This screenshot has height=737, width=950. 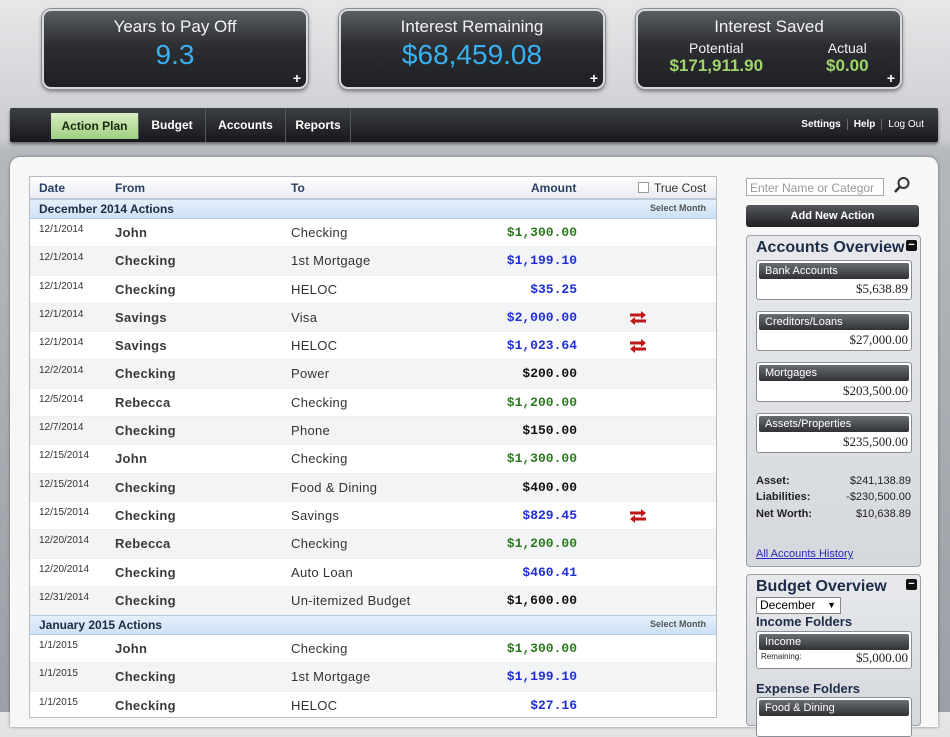 I want to click on settings-link: Settings, so click(x=821, y=124).